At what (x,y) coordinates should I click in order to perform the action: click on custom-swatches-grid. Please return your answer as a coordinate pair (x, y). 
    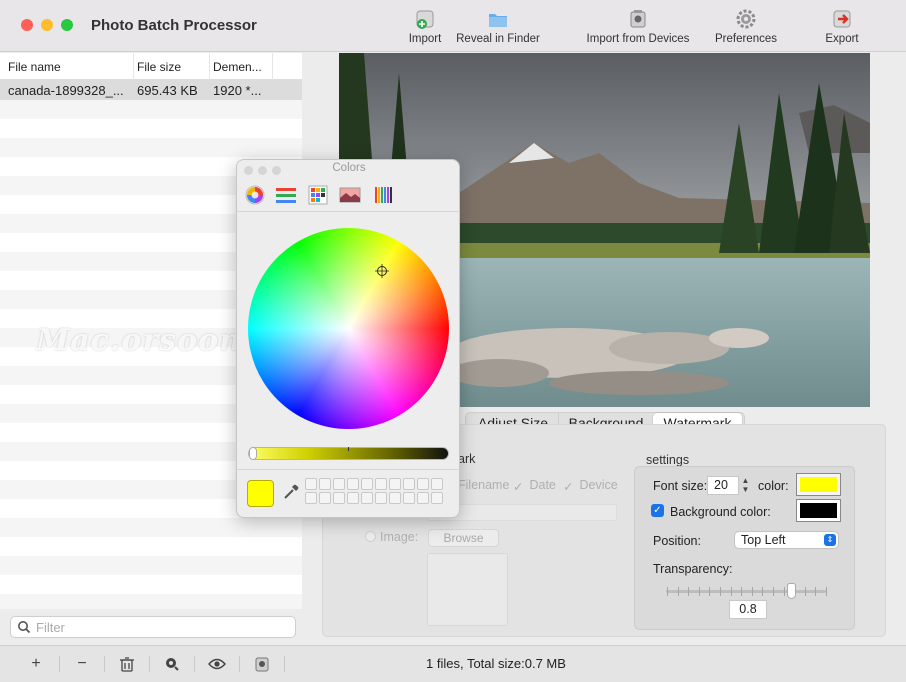
    Looking at the image, I should click on (375, 492).